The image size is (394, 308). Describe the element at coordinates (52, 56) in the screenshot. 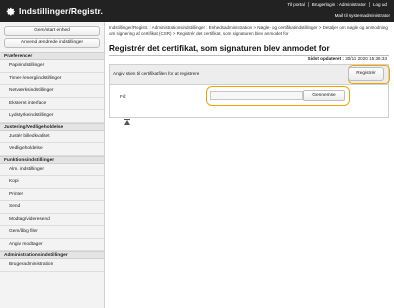

I see `sidebar-section-preferences: Præferencer` at that location.